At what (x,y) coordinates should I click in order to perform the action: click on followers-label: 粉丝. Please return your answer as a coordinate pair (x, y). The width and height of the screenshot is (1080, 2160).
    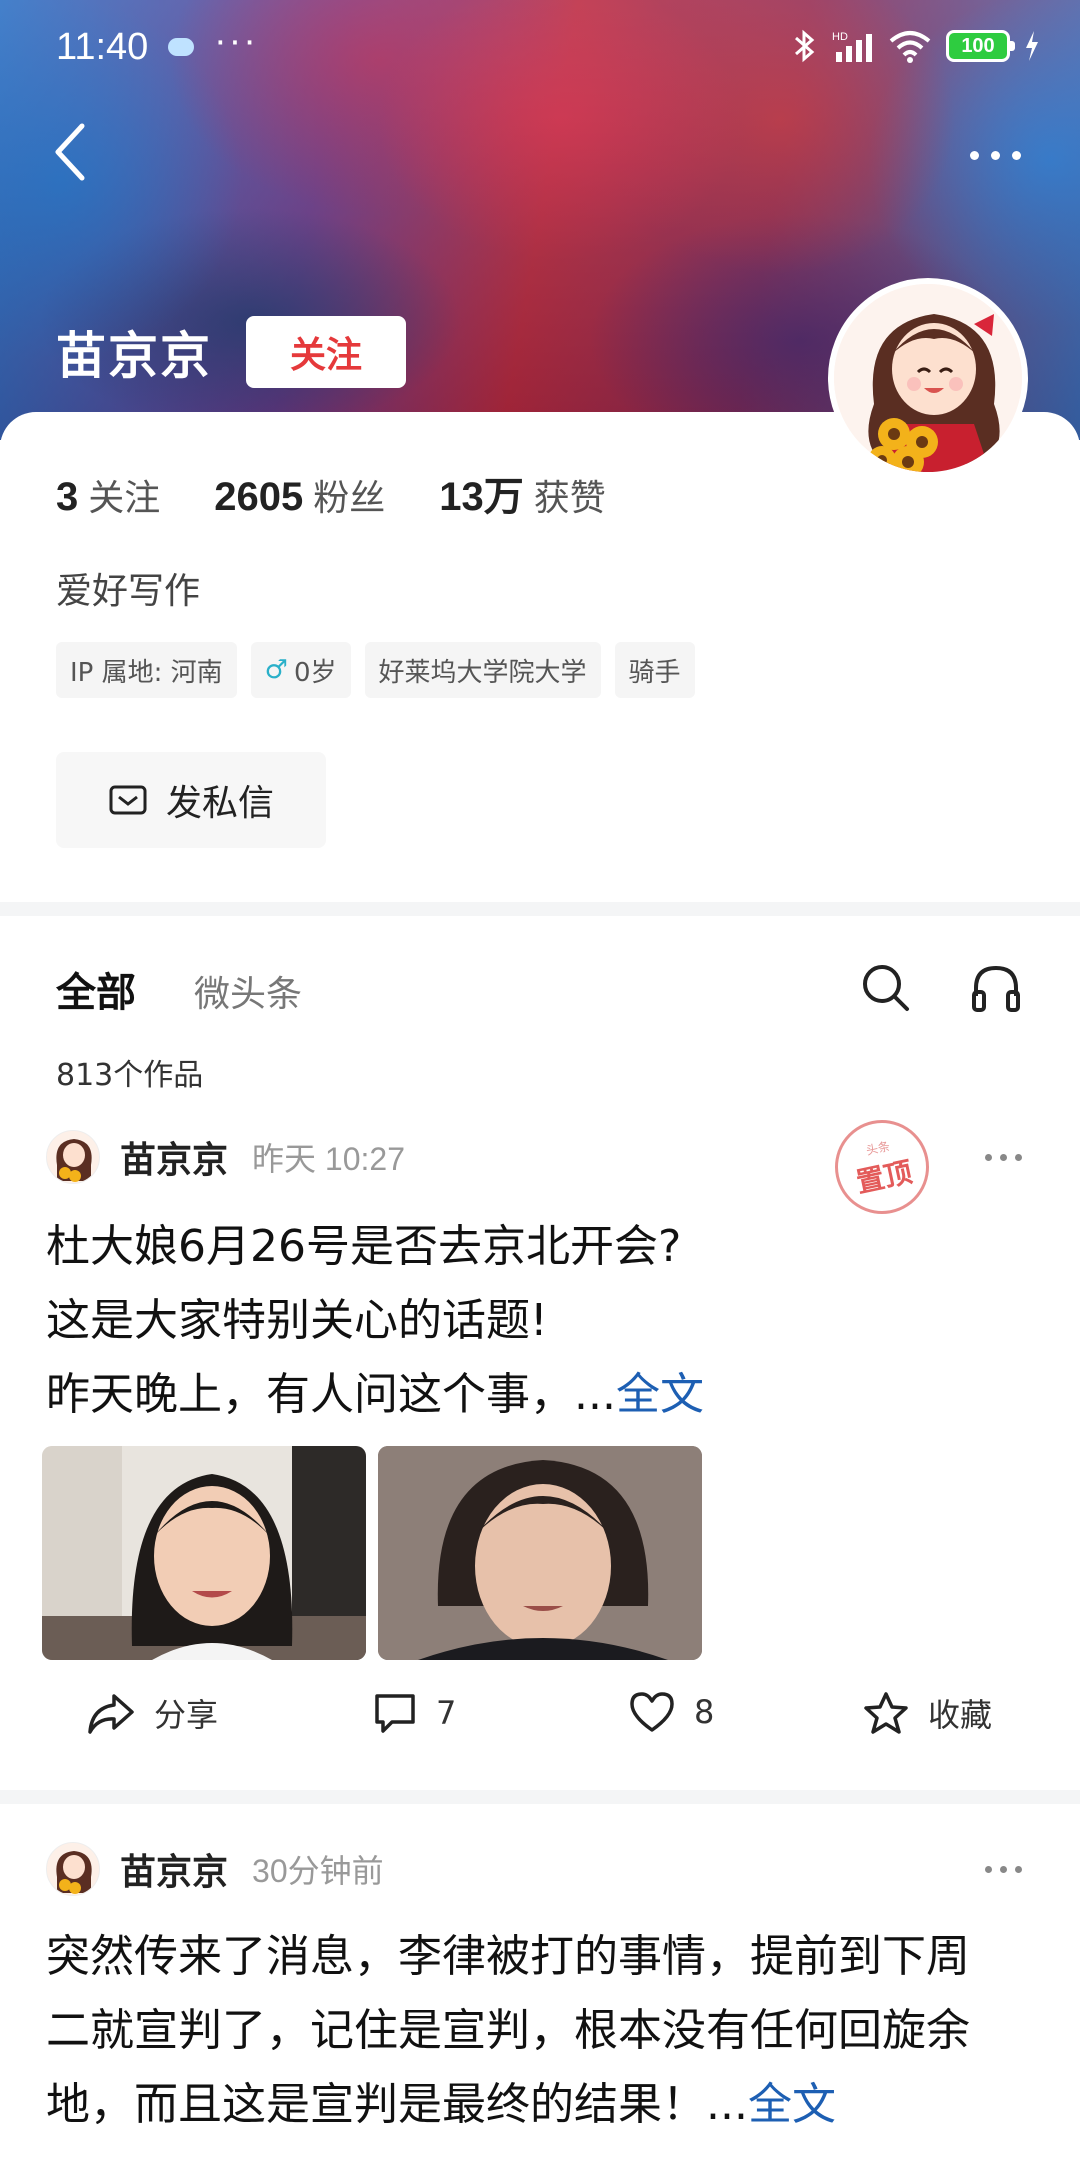
    Looking at the image, I should click on (349, 495).